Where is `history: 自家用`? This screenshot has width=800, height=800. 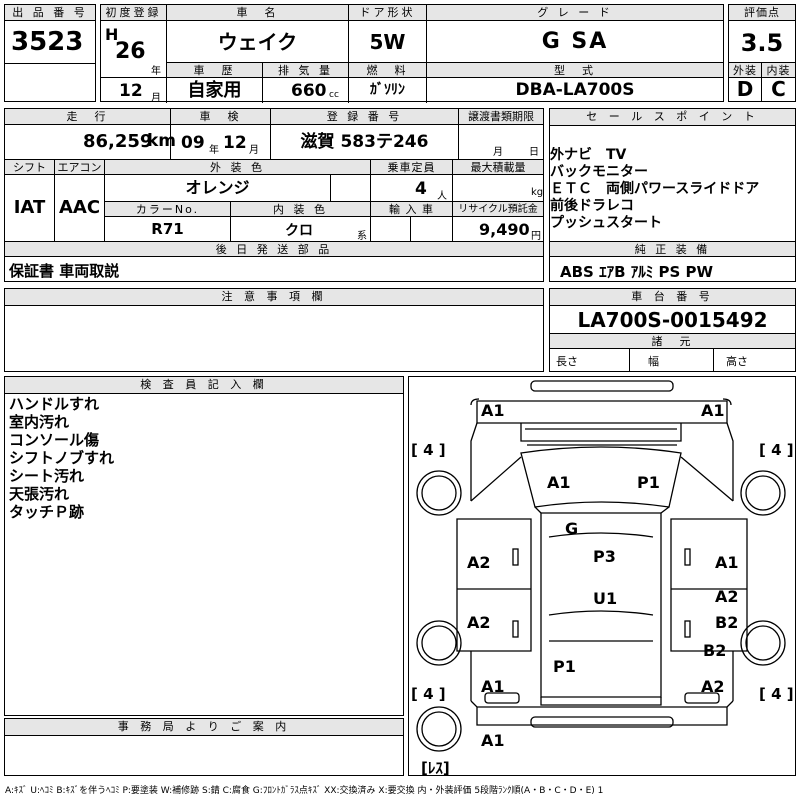 history: 自家用 is located at coordinates (215, 90).